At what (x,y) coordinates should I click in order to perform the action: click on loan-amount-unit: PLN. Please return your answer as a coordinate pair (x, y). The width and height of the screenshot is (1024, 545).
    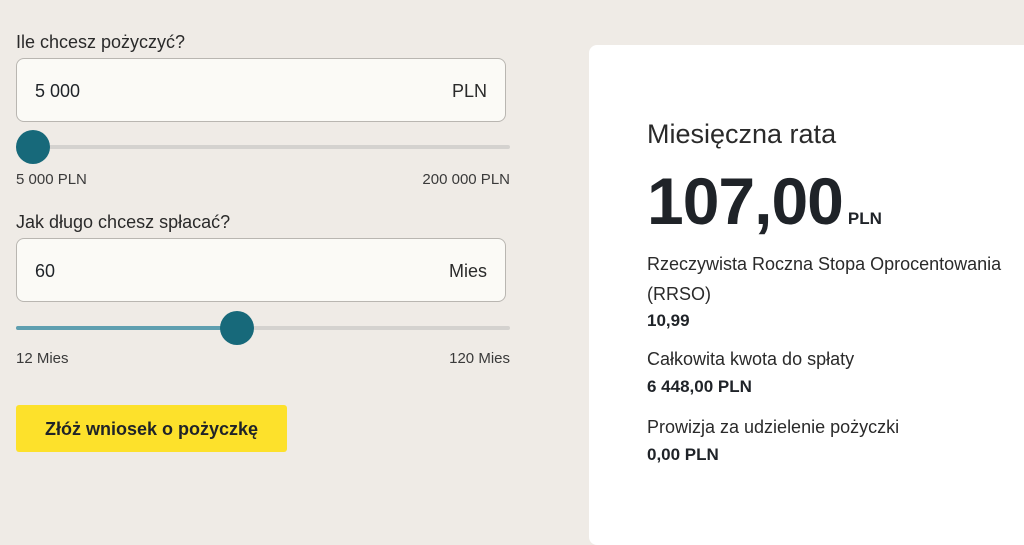
    Looking at the image, I should click on (469, 91).